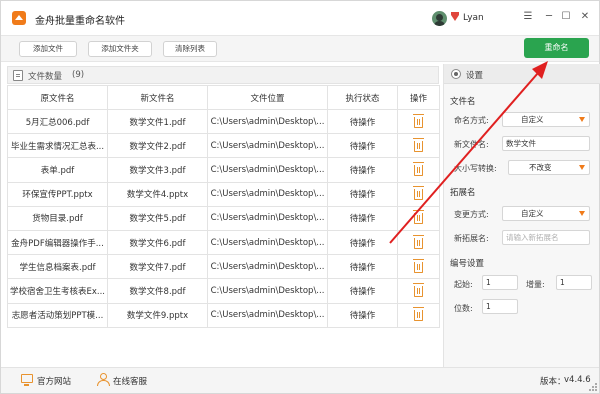 Image resolution: width=600 pixels, height=394 pixels. Describe the element at coordinates (120, 49) in the screenshot. I see `add-folder-button: 添加文件夹` at that location.